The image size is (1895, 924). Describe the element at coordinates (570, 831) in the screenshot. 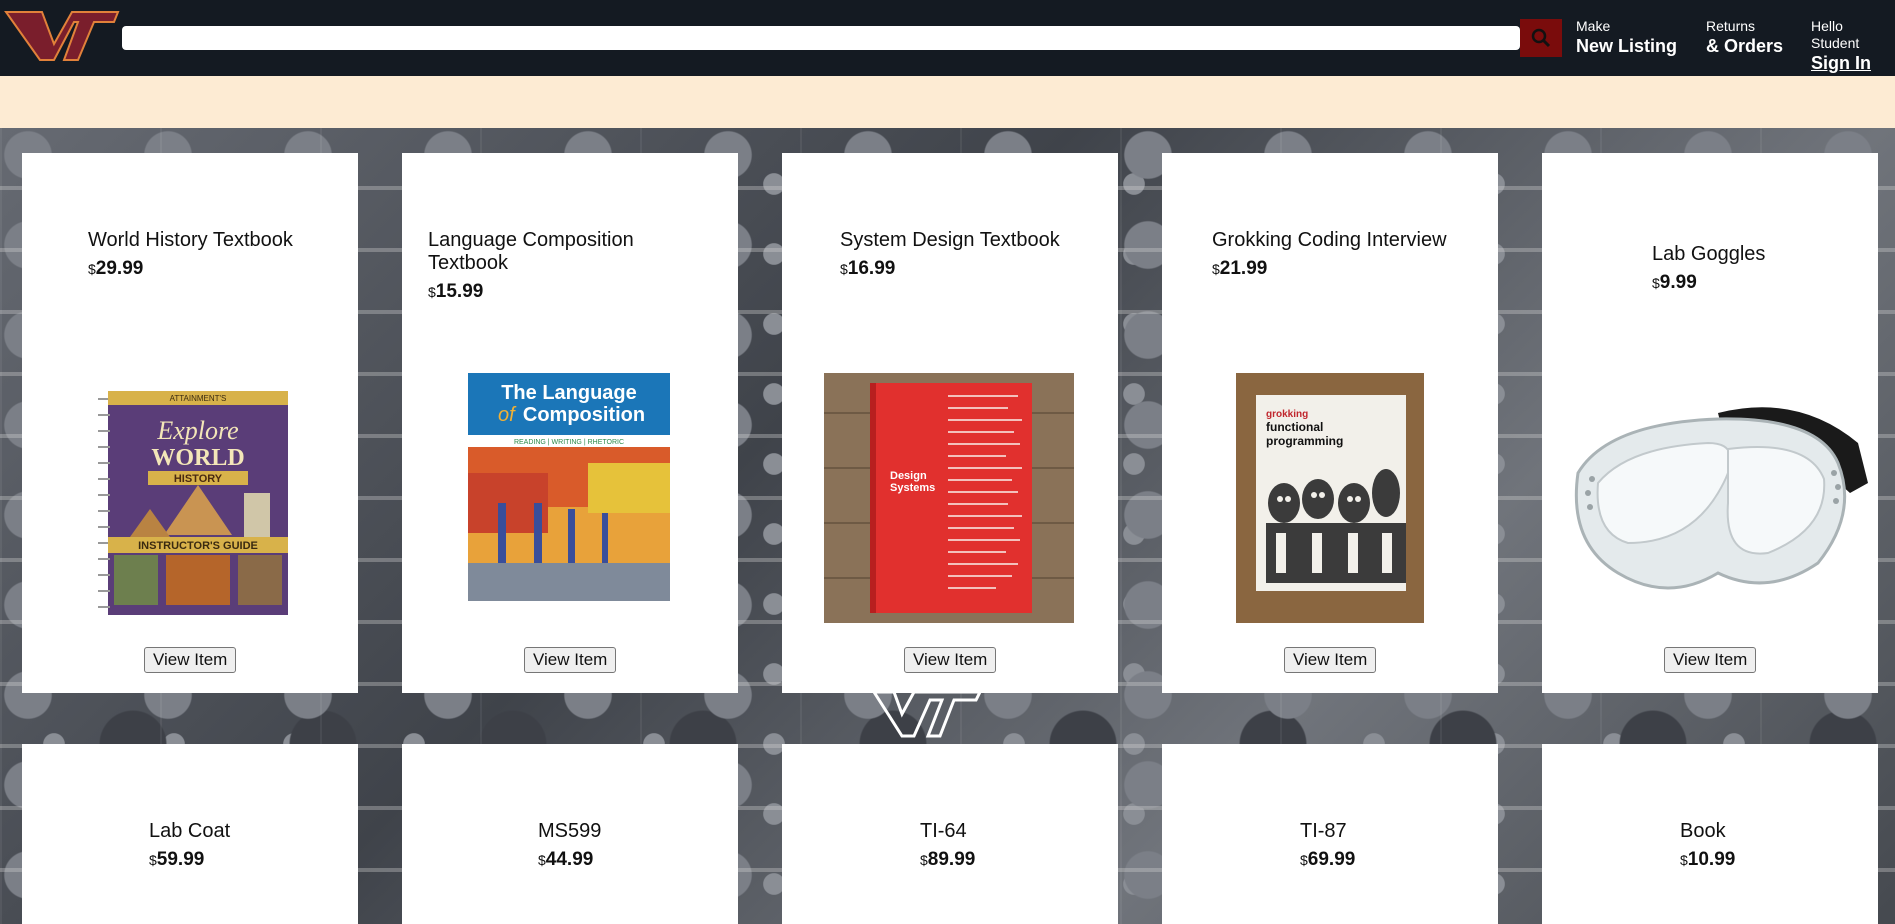

I see `product-title: MS599` at that location.